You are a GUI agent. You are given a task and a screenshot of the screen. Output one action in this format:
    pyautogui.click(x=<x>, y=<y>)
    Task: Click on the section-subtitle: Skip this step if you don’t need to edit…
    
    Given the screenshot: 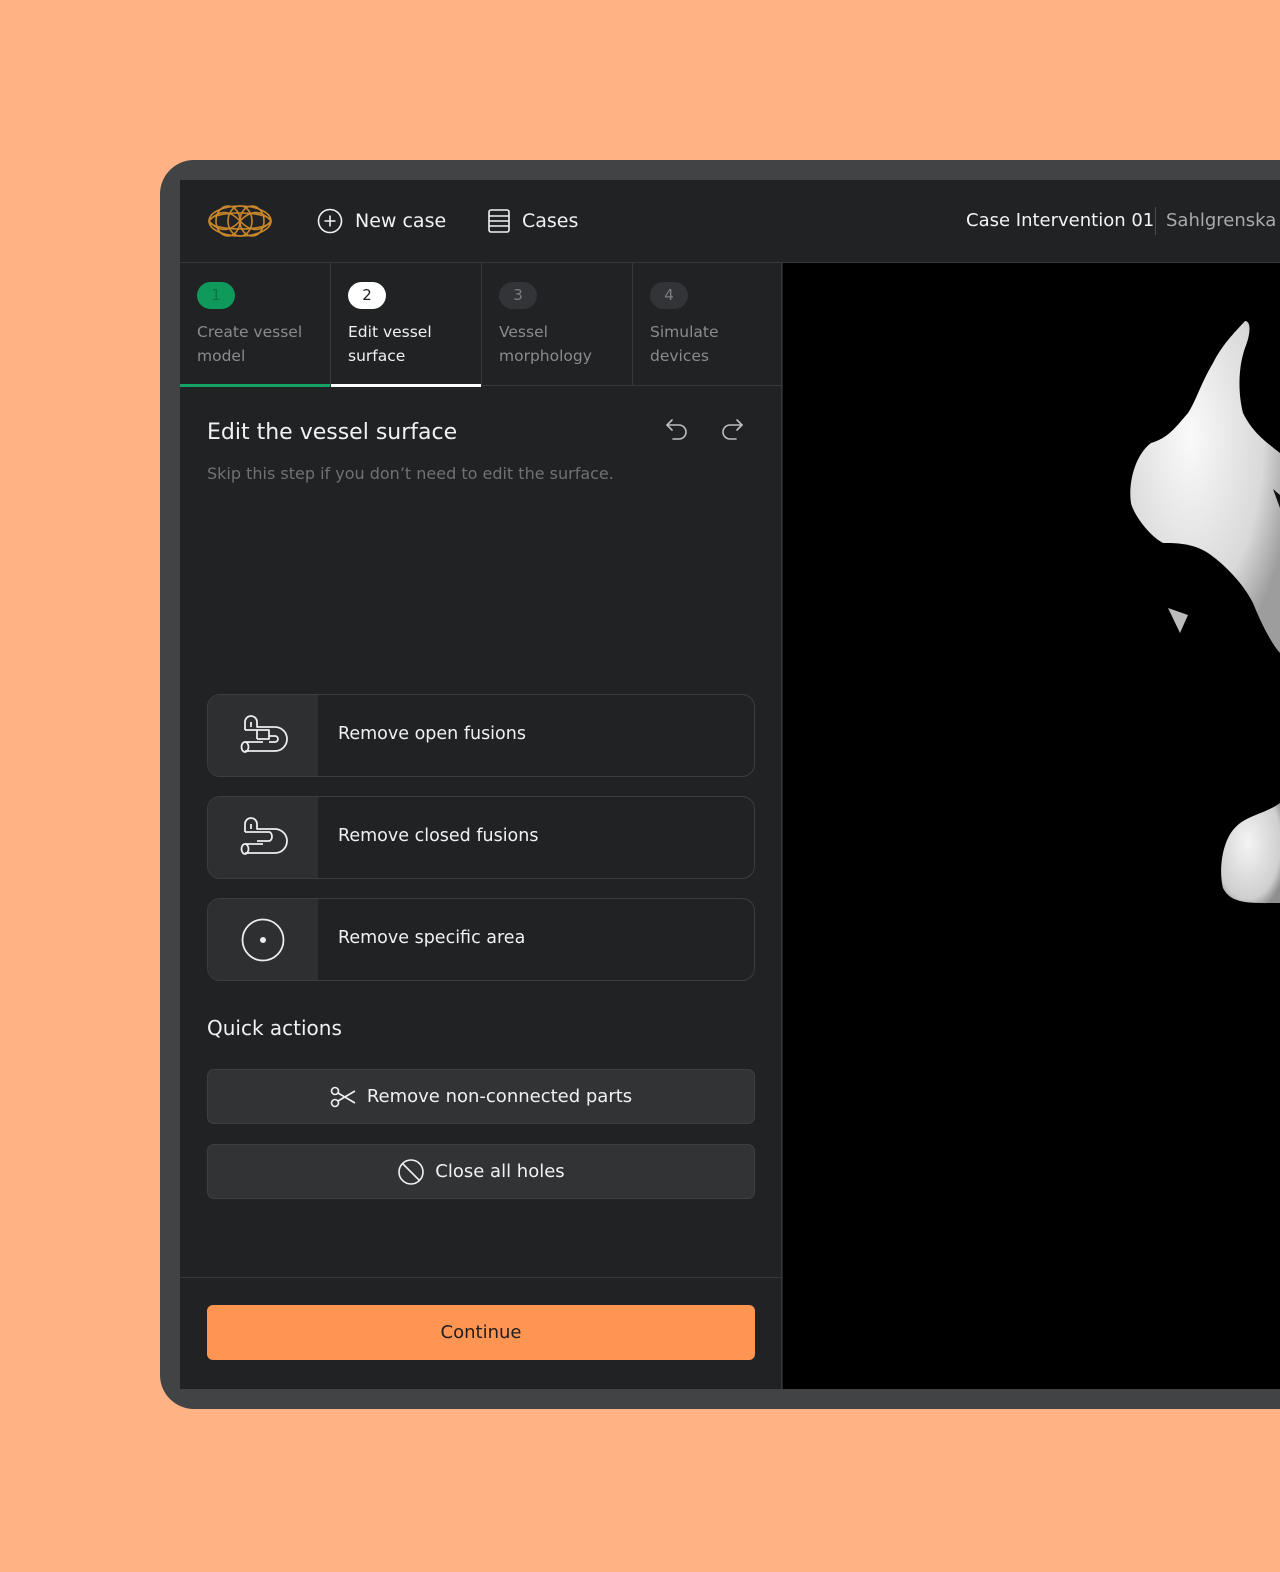 What is the action you would take?
    pyautogui.click(x=410, y=473)
    